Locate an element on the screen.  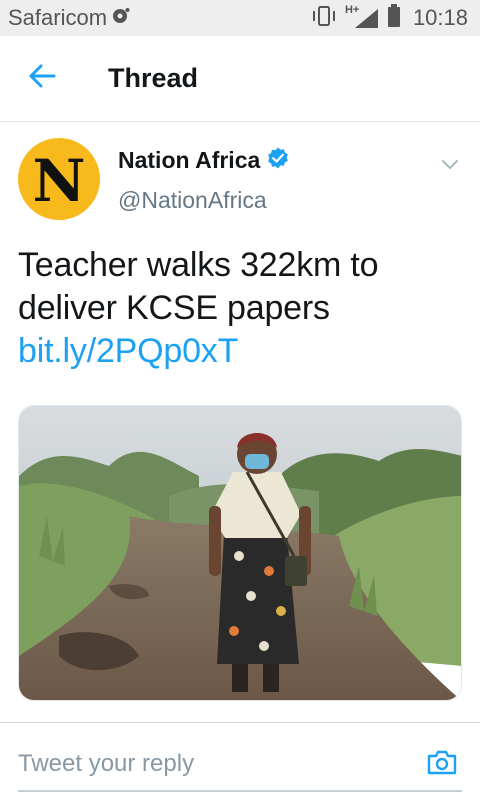
signal-icon: H+ is located at coordinates (361, 16).